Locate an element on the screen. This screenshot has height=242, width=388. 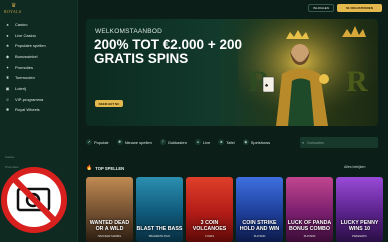
filter-gameshows: ◉ Spelshows is located at coordinates (256, 142).